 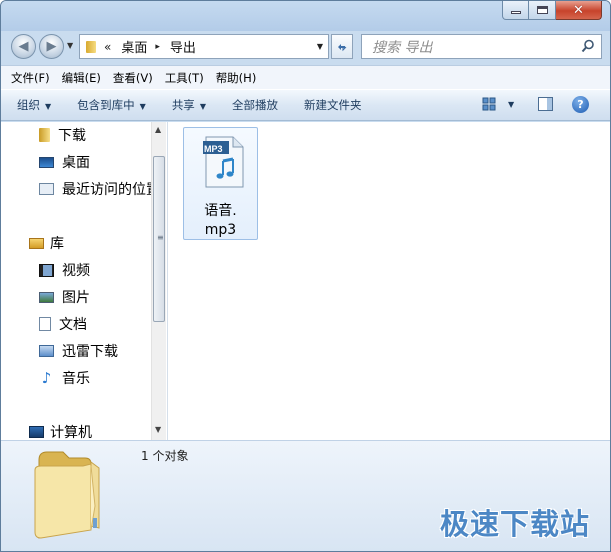 I want to click on grip-icon: ≡, so click(x=160, y=237).